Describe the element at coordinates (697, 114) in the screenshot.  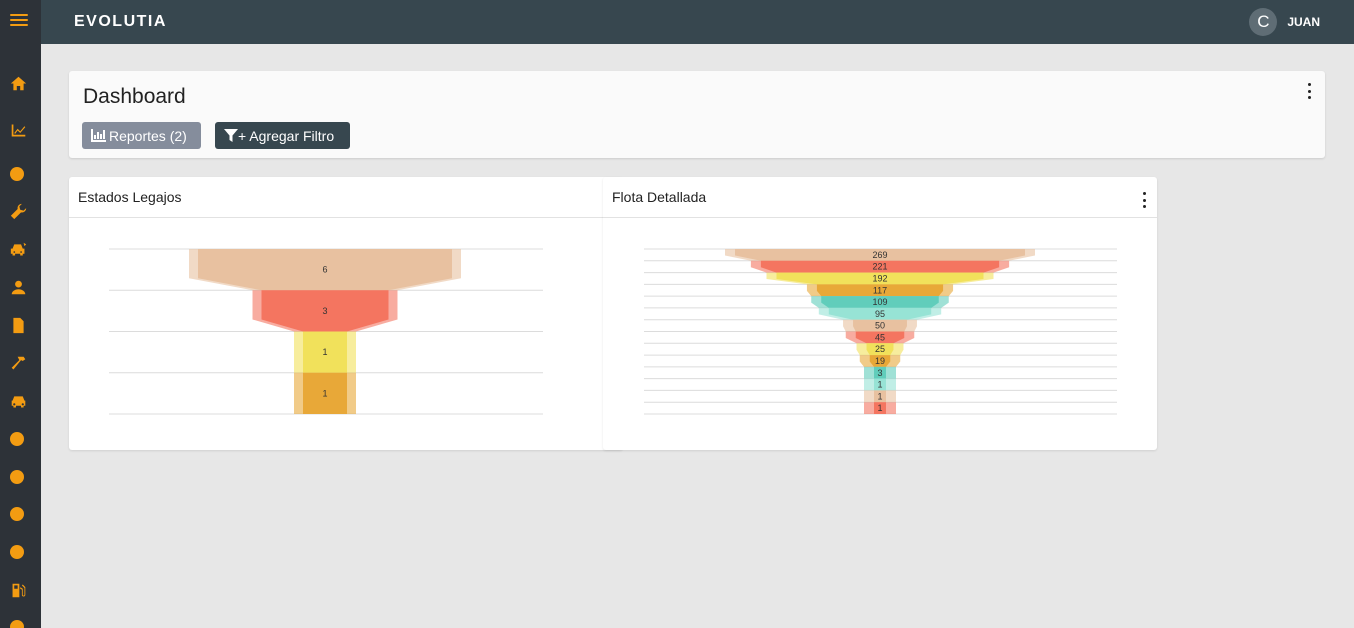
I see `dashboard-header-card: Dashboard Reportes (2) + Agregar Filtro` at that location.